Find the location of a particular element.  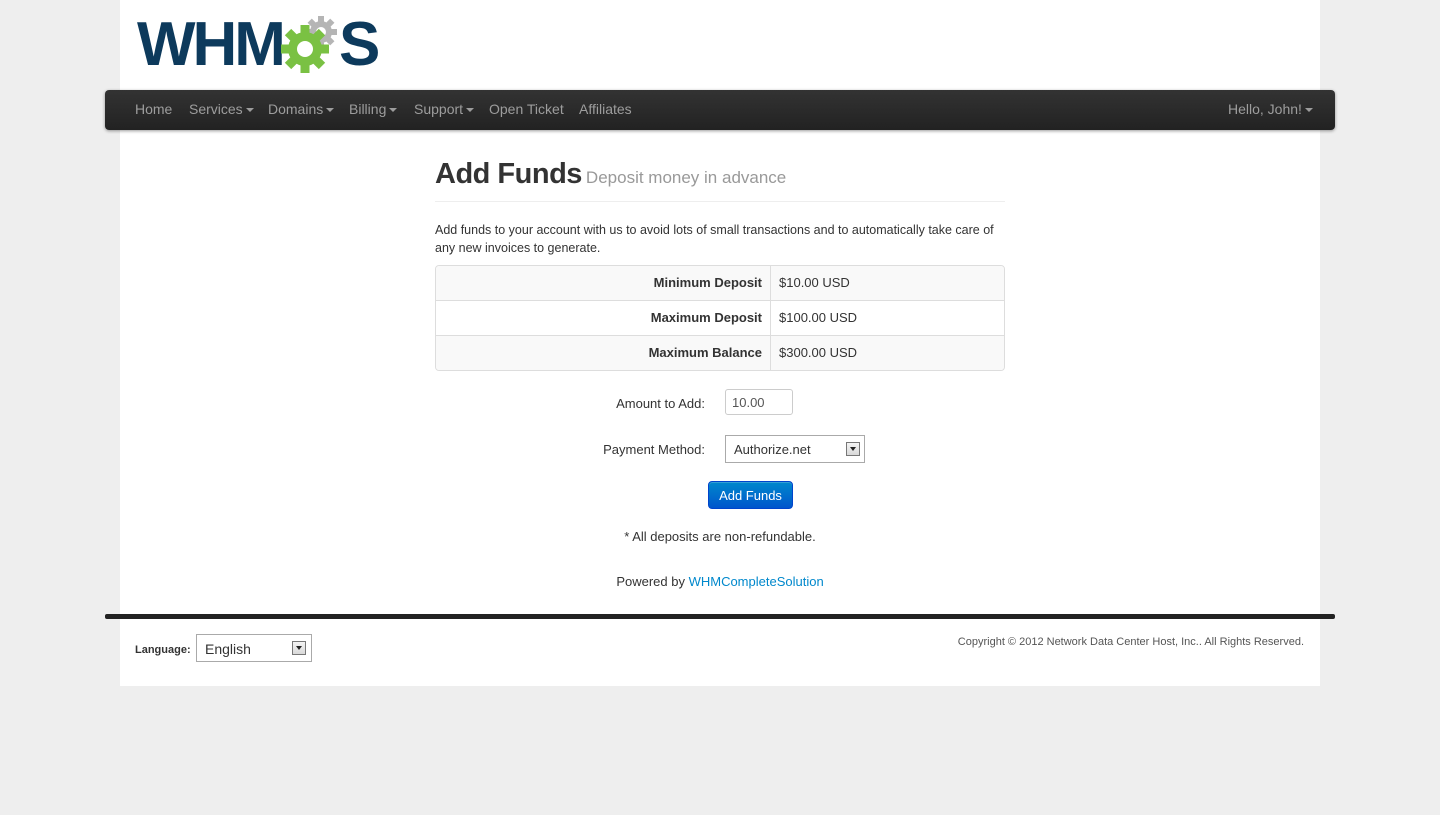

powered-by-prefix: Powered by is located at coordinates (652, 581).